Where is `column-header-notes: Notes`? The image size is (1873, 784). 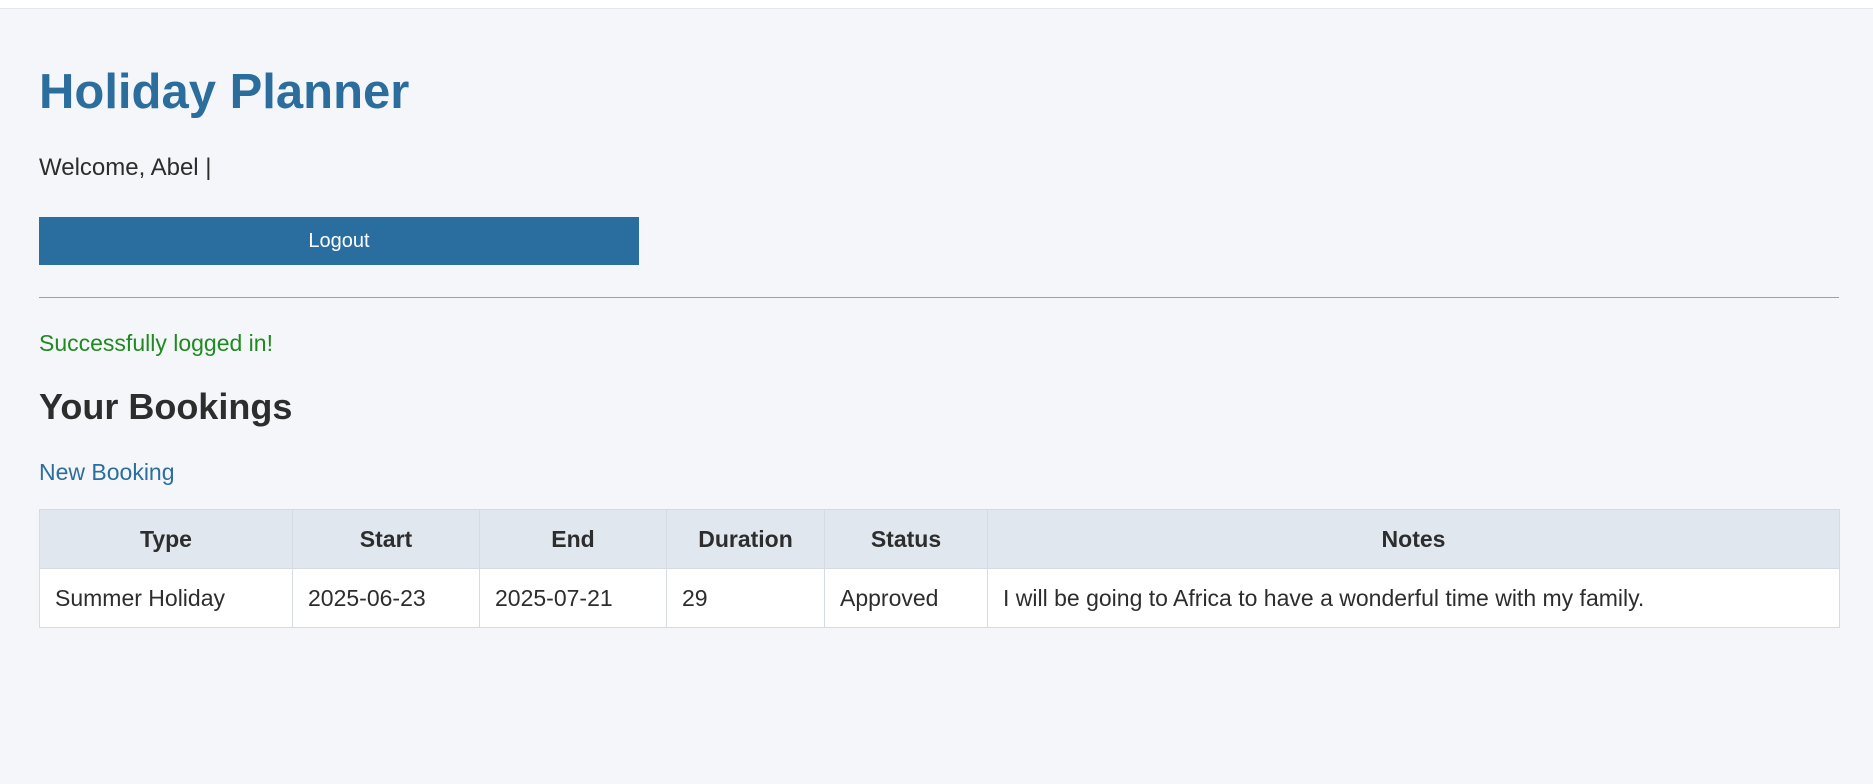 column-header-notes: Notes is located at coordinates (1413, 539).